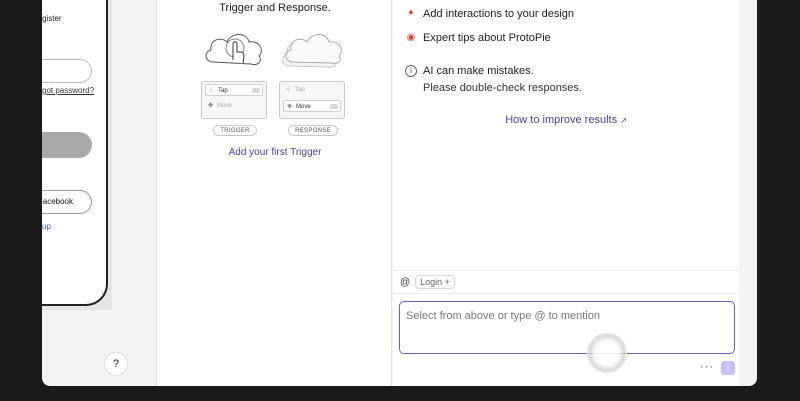  I want to click on suggestion-expert-tips: ◉ Expert tips about ProtoPie, so click(478, 38).